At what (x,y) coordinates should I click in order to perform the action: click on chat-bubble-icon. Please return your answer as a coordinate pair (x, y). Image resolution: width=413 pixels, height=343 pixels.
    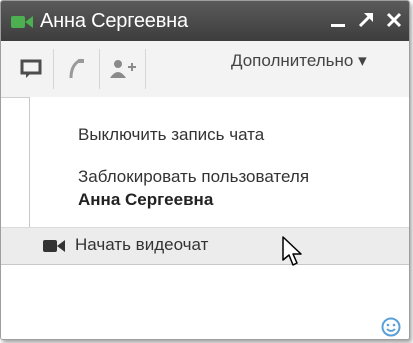
    Looking at the image, I should click on (31, 68).